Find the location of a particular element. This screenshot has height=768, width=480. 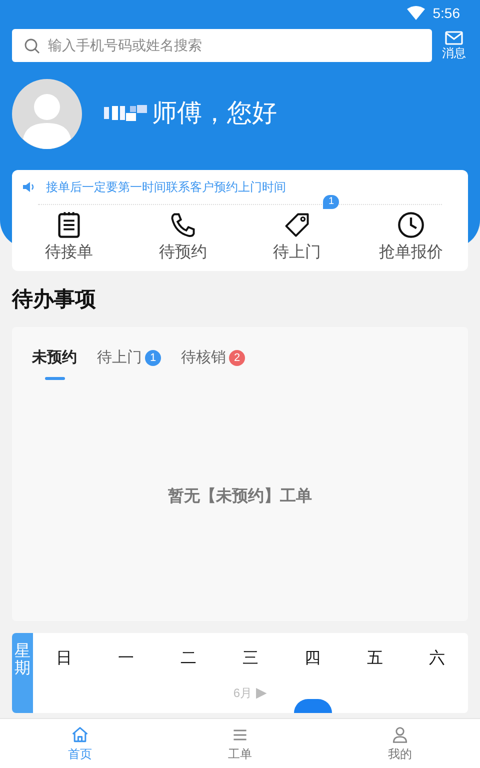

shortcut-button: 抢单报价 is located at coordinates (411, 237).